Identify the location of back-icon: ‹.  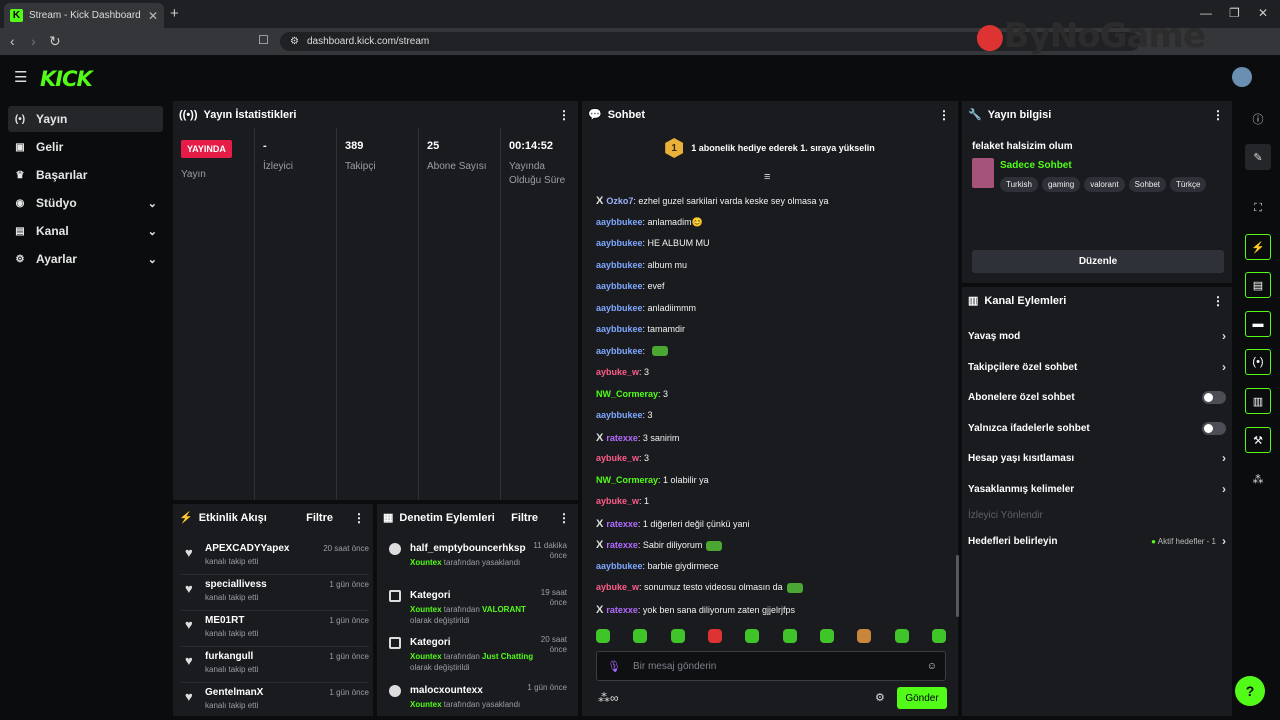
(12, 41).